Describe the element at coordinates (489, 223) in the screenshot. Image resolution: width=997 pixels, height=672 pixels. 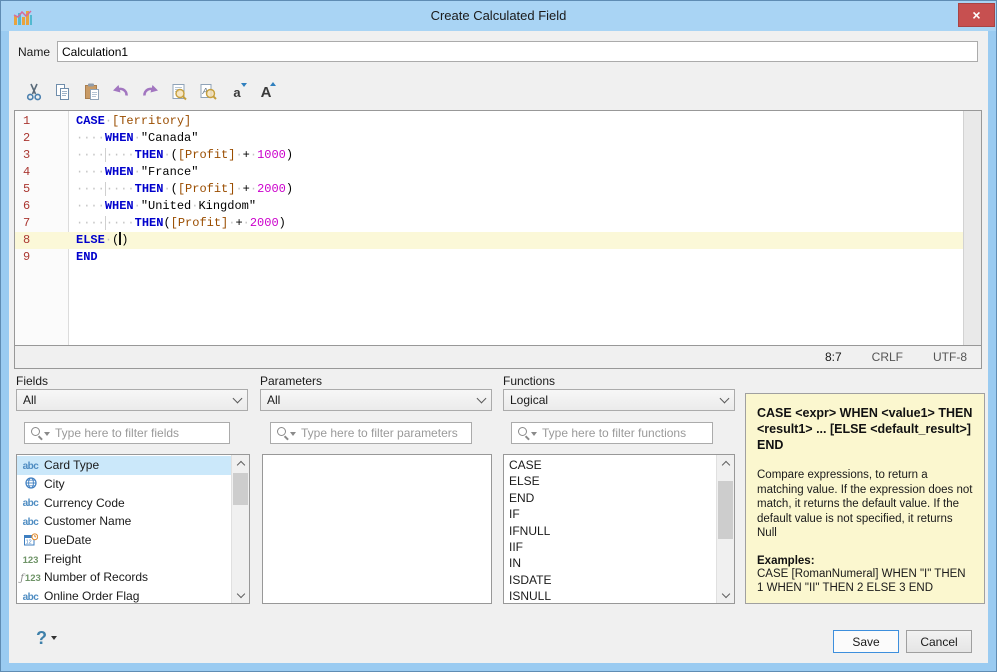
I see `code-line: 7 ········THEN([Profit]·+·2000)` at that location.